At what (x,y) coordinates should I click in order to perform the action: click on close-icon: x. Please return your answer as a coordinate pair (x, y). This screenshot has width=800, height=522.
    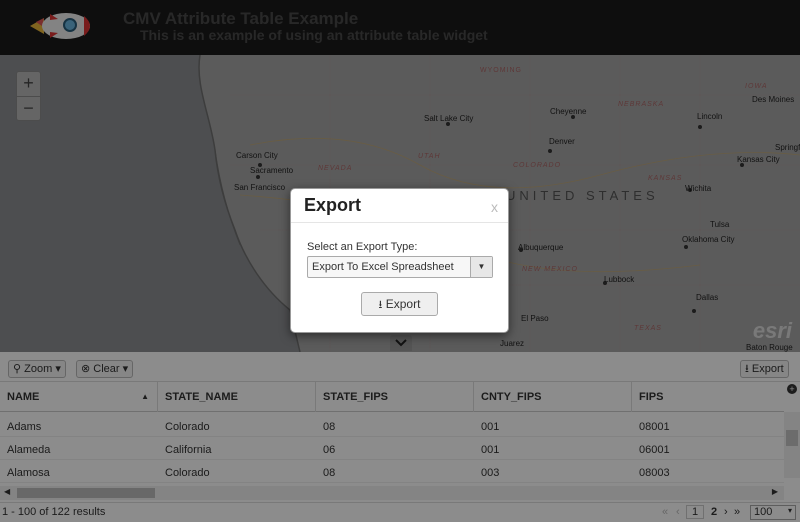
    Looking at the image, I should click on (494, 207).